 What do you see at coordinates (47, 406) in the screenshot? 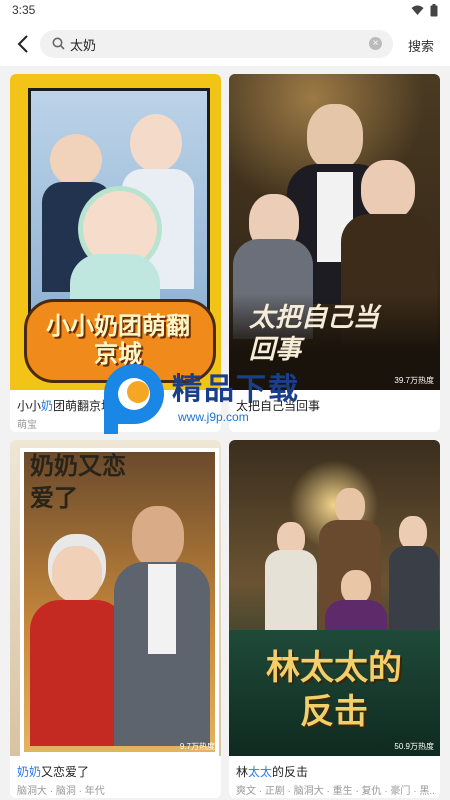
I see `title-highlight: 奶` at bounding box center [47, 406].